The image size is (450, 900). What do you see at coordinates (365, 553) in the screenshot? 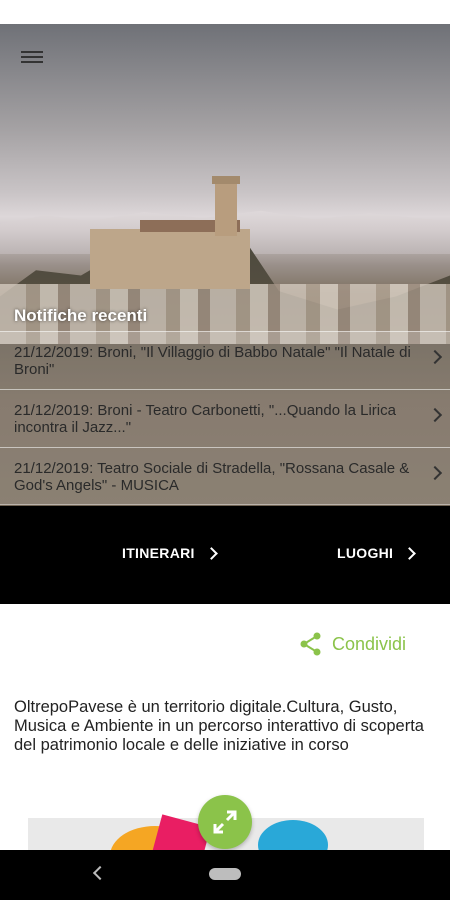
I see `luoghi-label: LUOGHI` at bounding box center [365, 553].